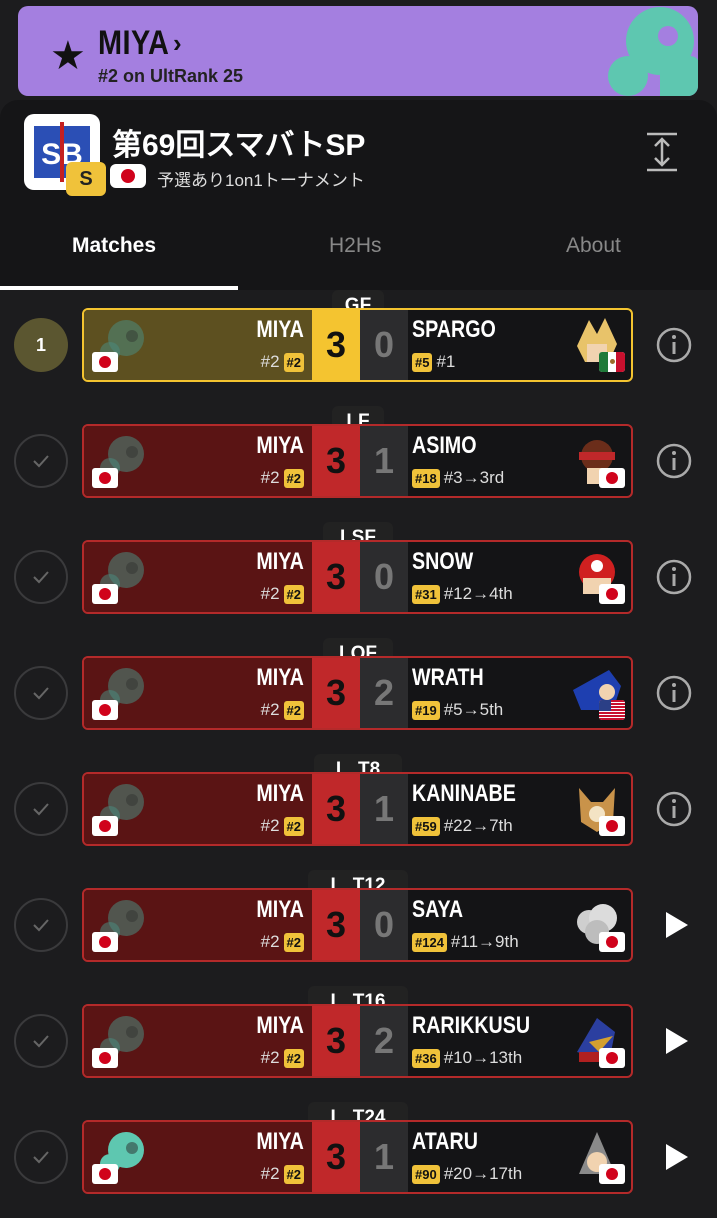  I want to click on match-row: L. T12 MIYA #2 #2 3 0 SAYA #124 #11→9th, so click(358, 928).